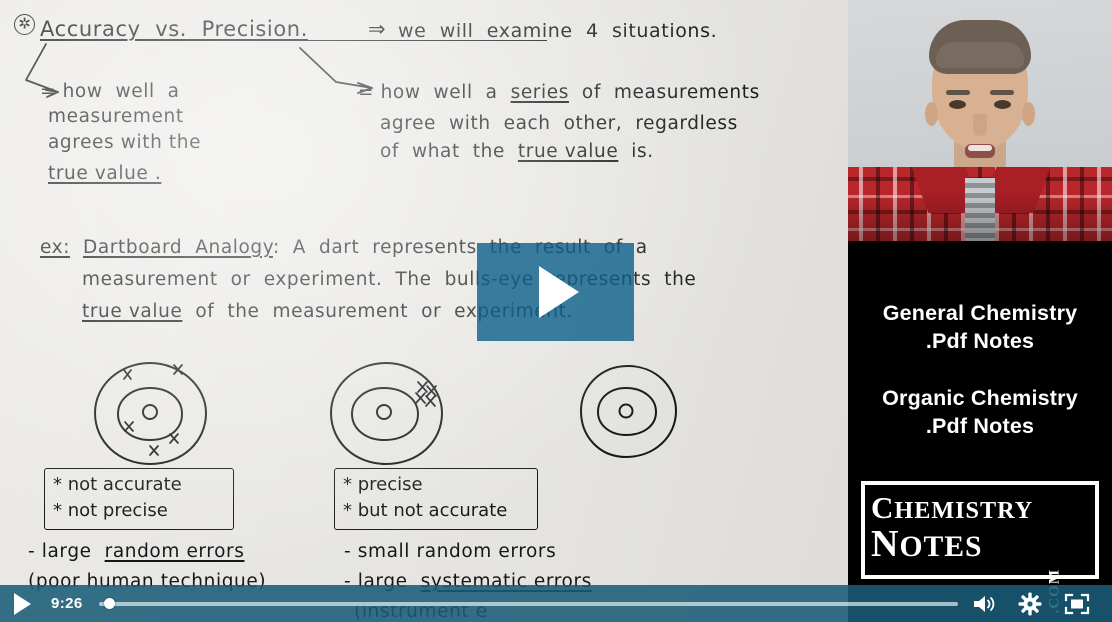 Image resolution: width=1112 pixels, height=622 pixels. Describe the element at coordinates (980, 341) in the screenshot. I see `general-chemistry-subtitle: .Pdf Notes` at that location.